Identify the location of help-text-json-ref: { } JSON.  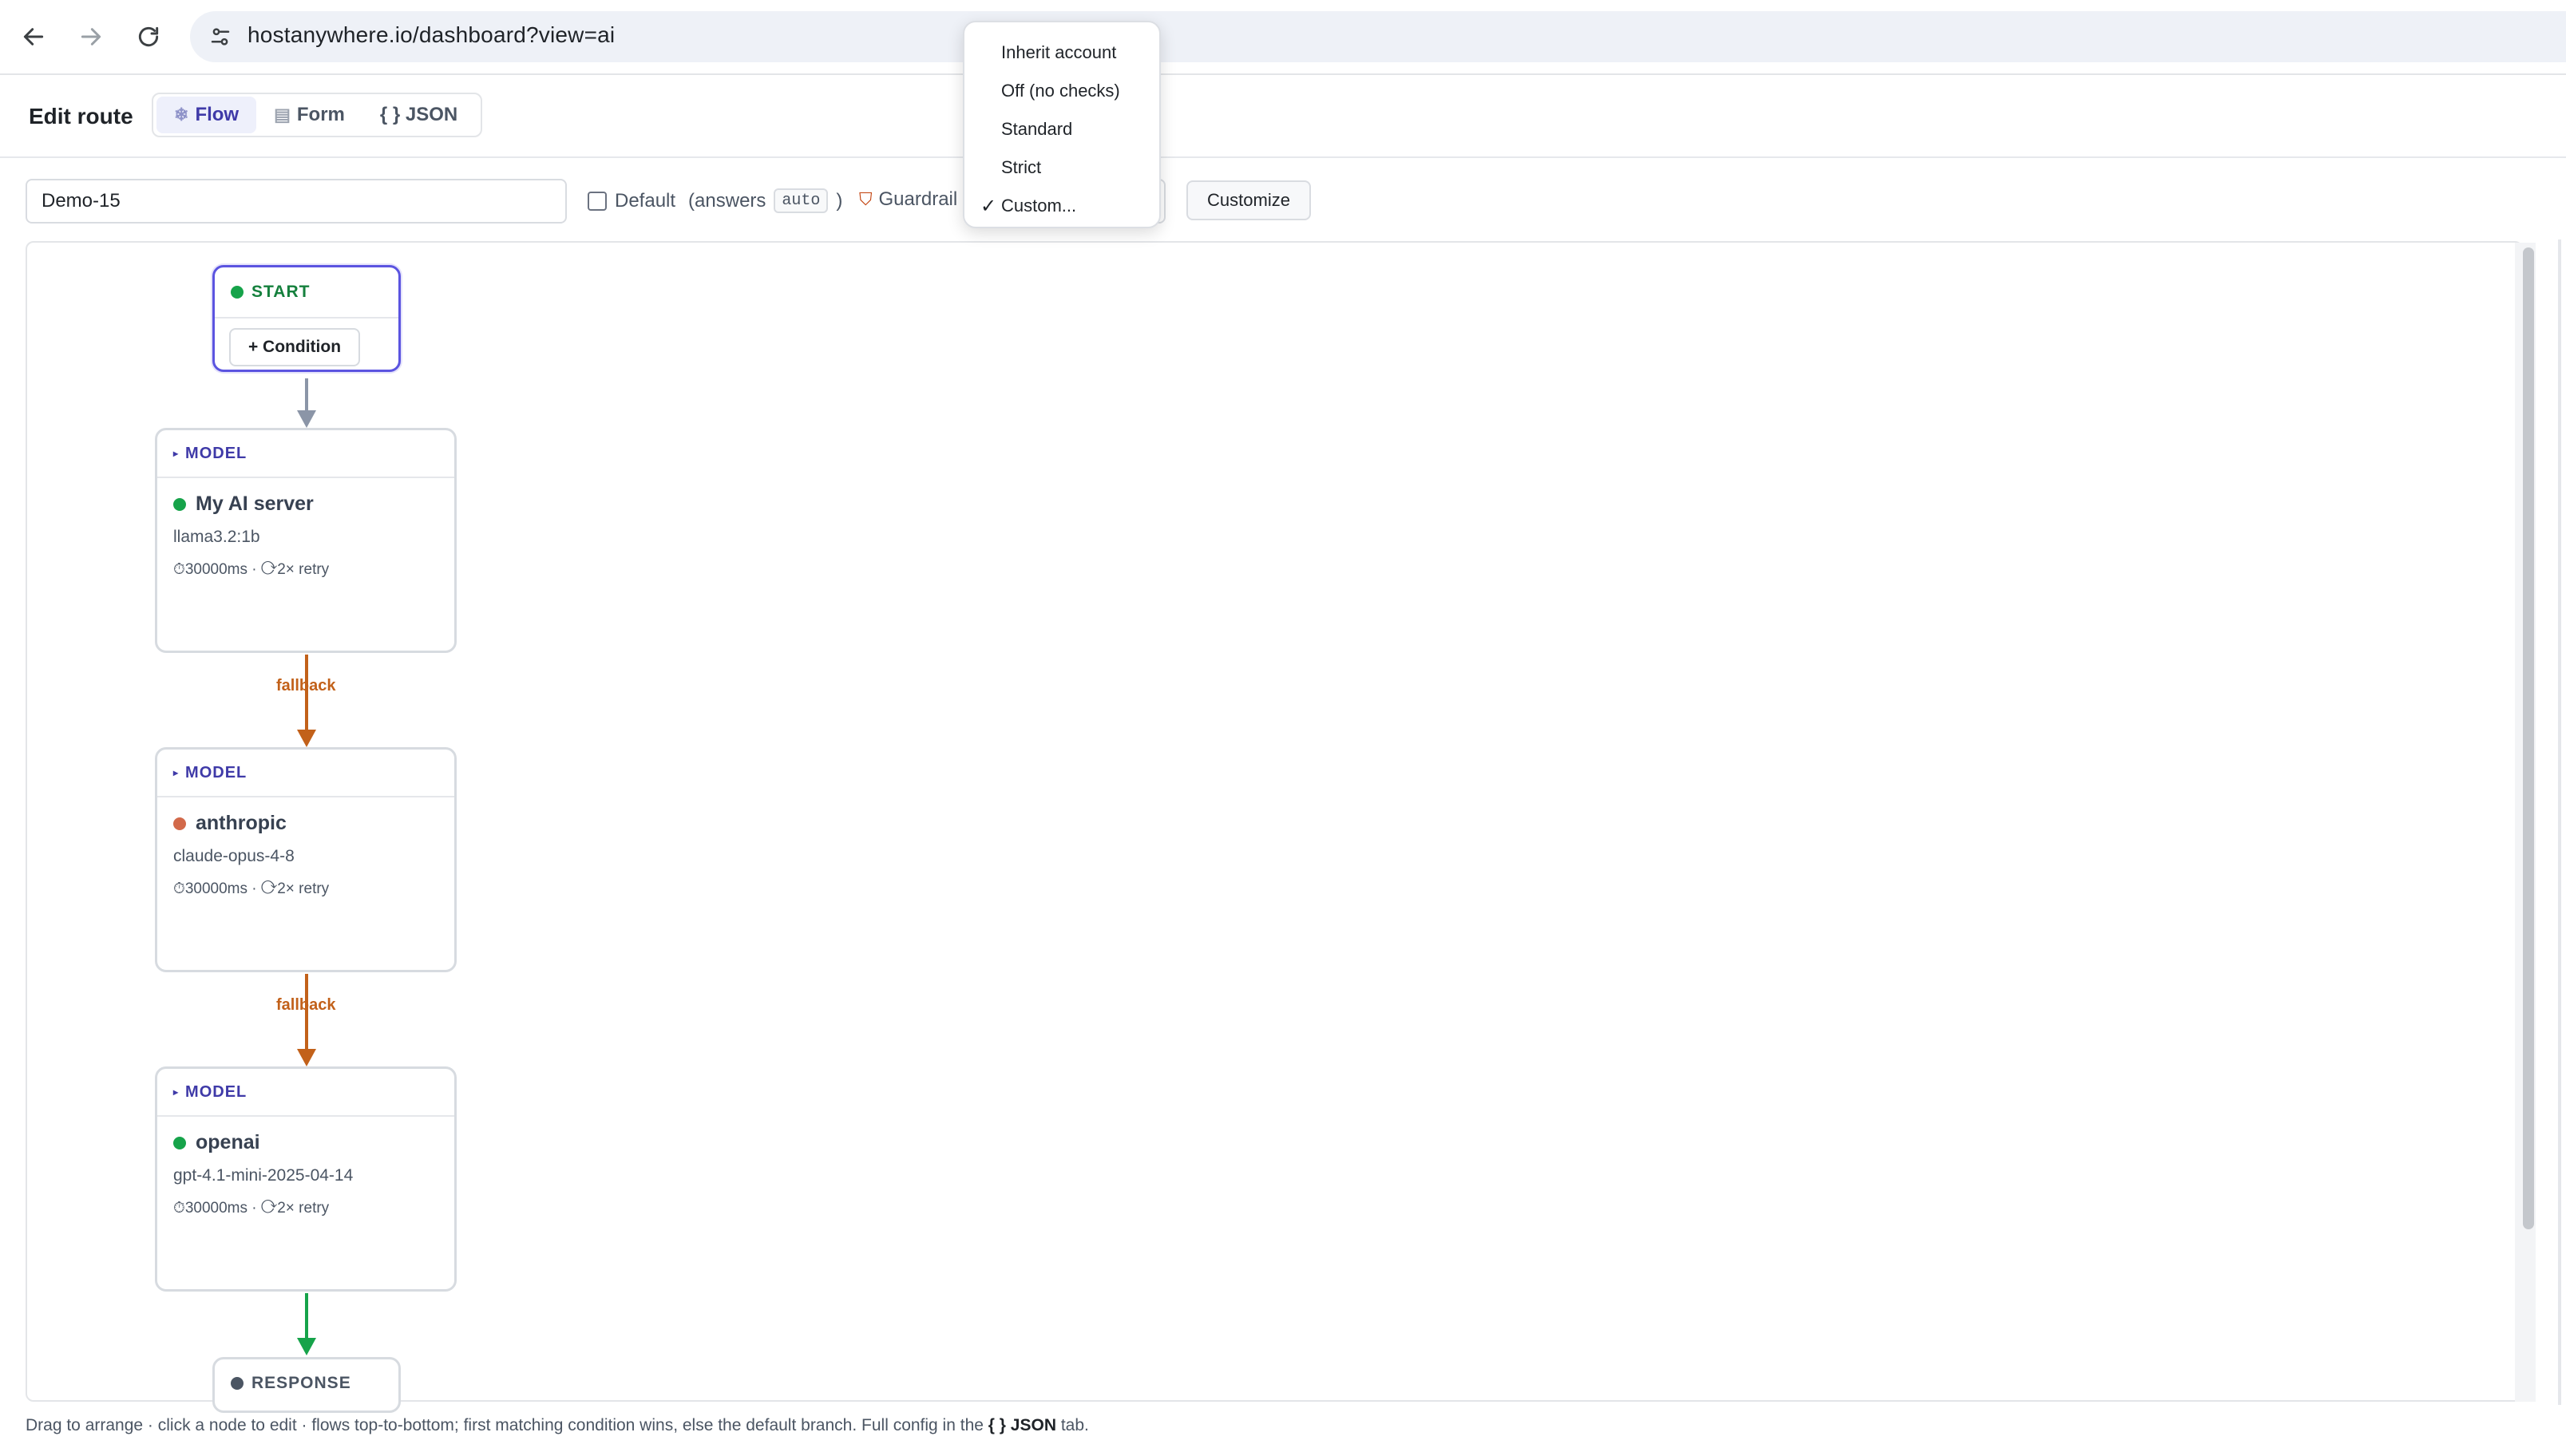
(1022, 1425).